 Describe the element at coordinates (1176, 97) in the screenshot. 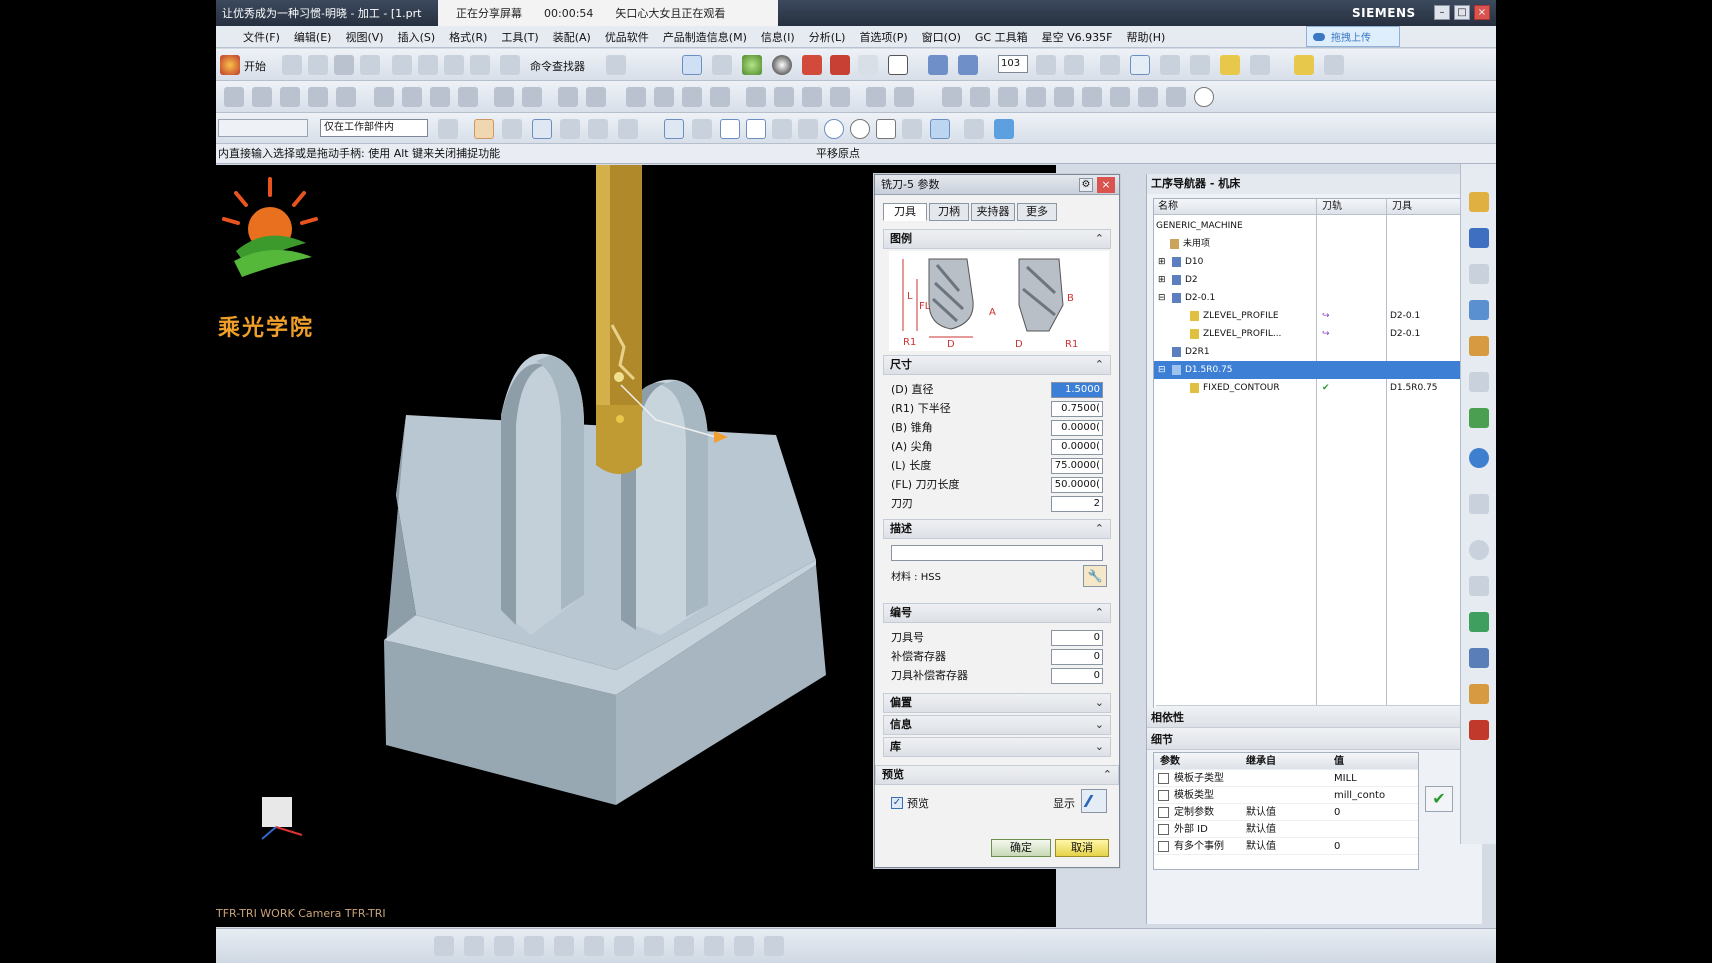

I see `brush-icon` at that location.